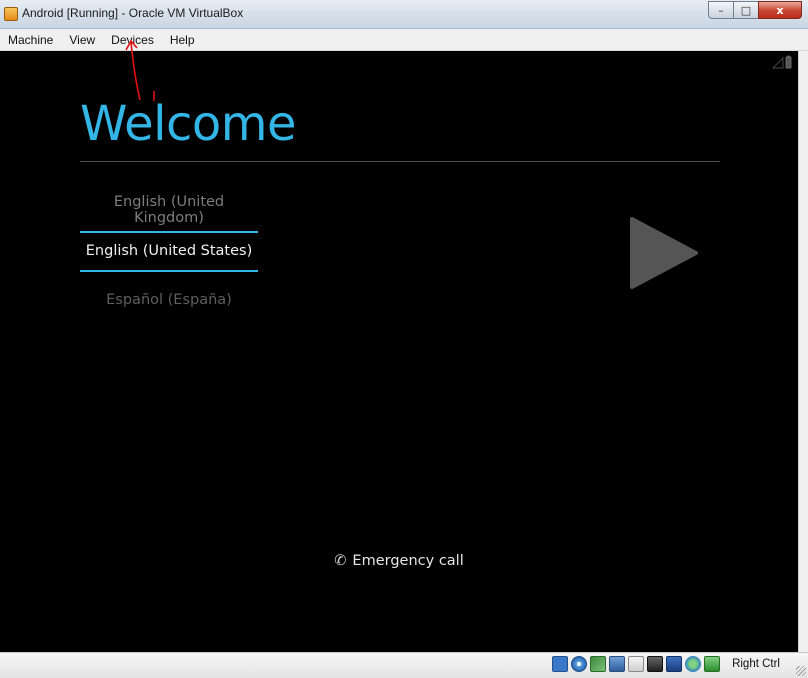 This screenshot has width=808, height=678. Describe the element at coordinates (408, 561) in the screenshot. I see `emergency-call-label: Emergency call` at that location.